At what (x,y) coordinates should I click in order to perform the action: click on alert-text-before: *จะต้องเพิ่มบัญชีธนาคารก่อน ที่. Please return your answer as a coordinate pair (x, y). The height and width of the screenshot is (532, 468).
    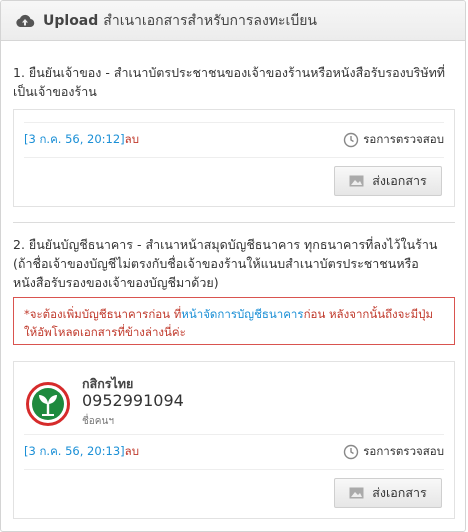
    Looking at the image, I should click on (103, 314).